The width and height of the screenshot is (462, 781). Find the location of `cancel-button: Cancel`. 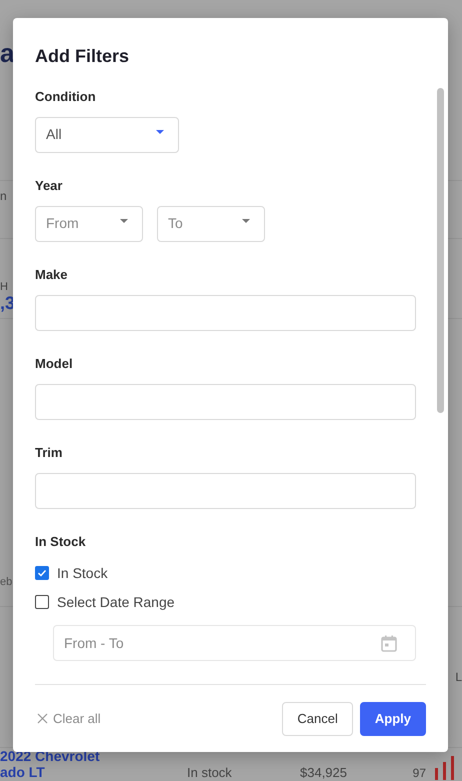

cancel-button: Cancel is located at coordinates (317, 719).